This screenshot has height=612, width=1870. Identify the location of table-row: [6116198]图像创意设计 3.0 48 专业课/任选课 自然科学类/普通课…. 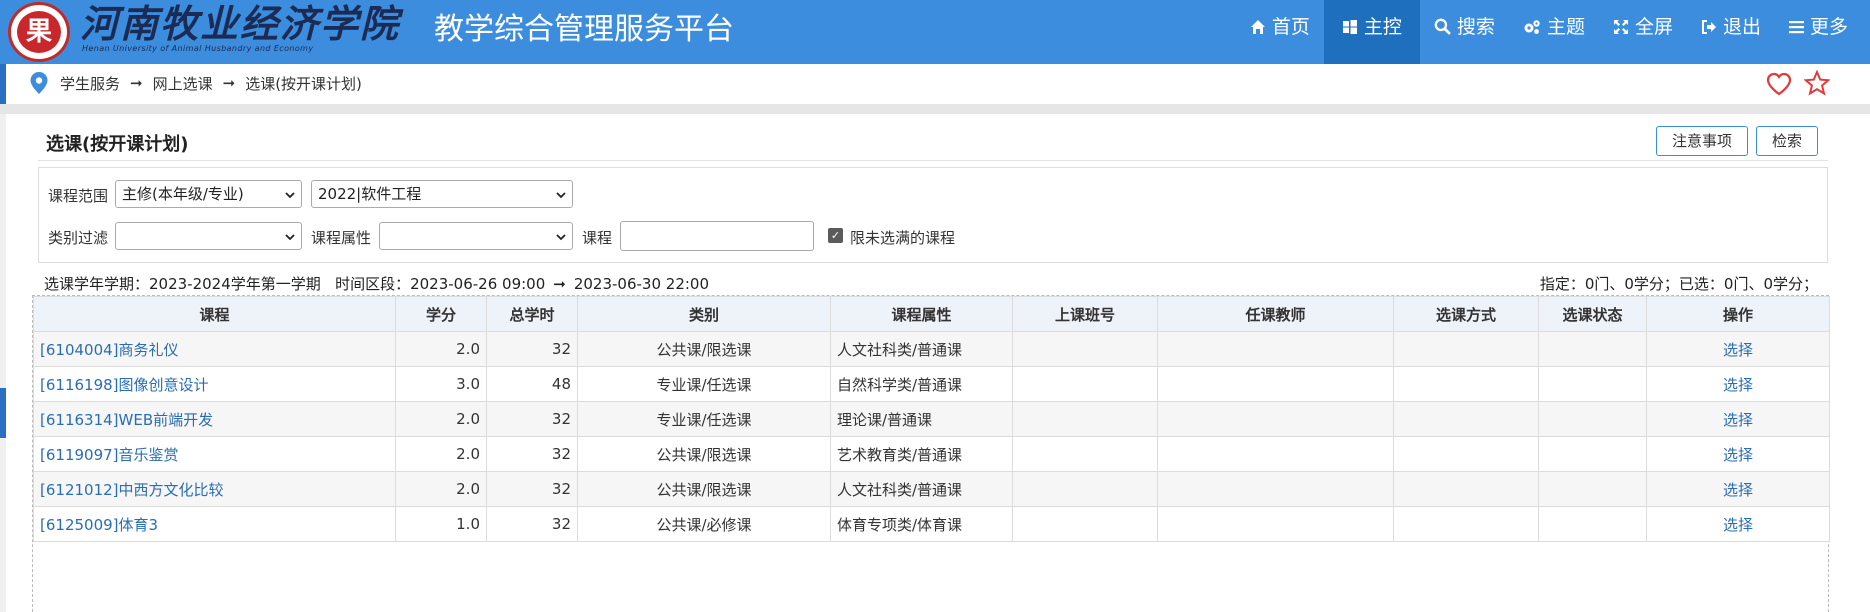
(931, 384).